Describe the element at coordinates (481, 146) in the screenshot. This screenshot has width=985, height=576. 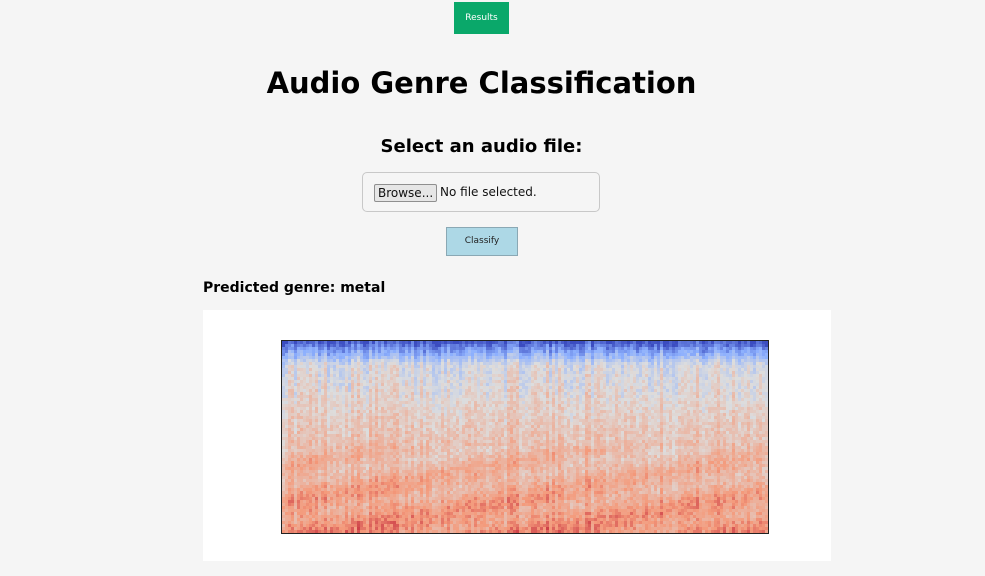
I see `select-file-heading: Select an audio file:` at that location.